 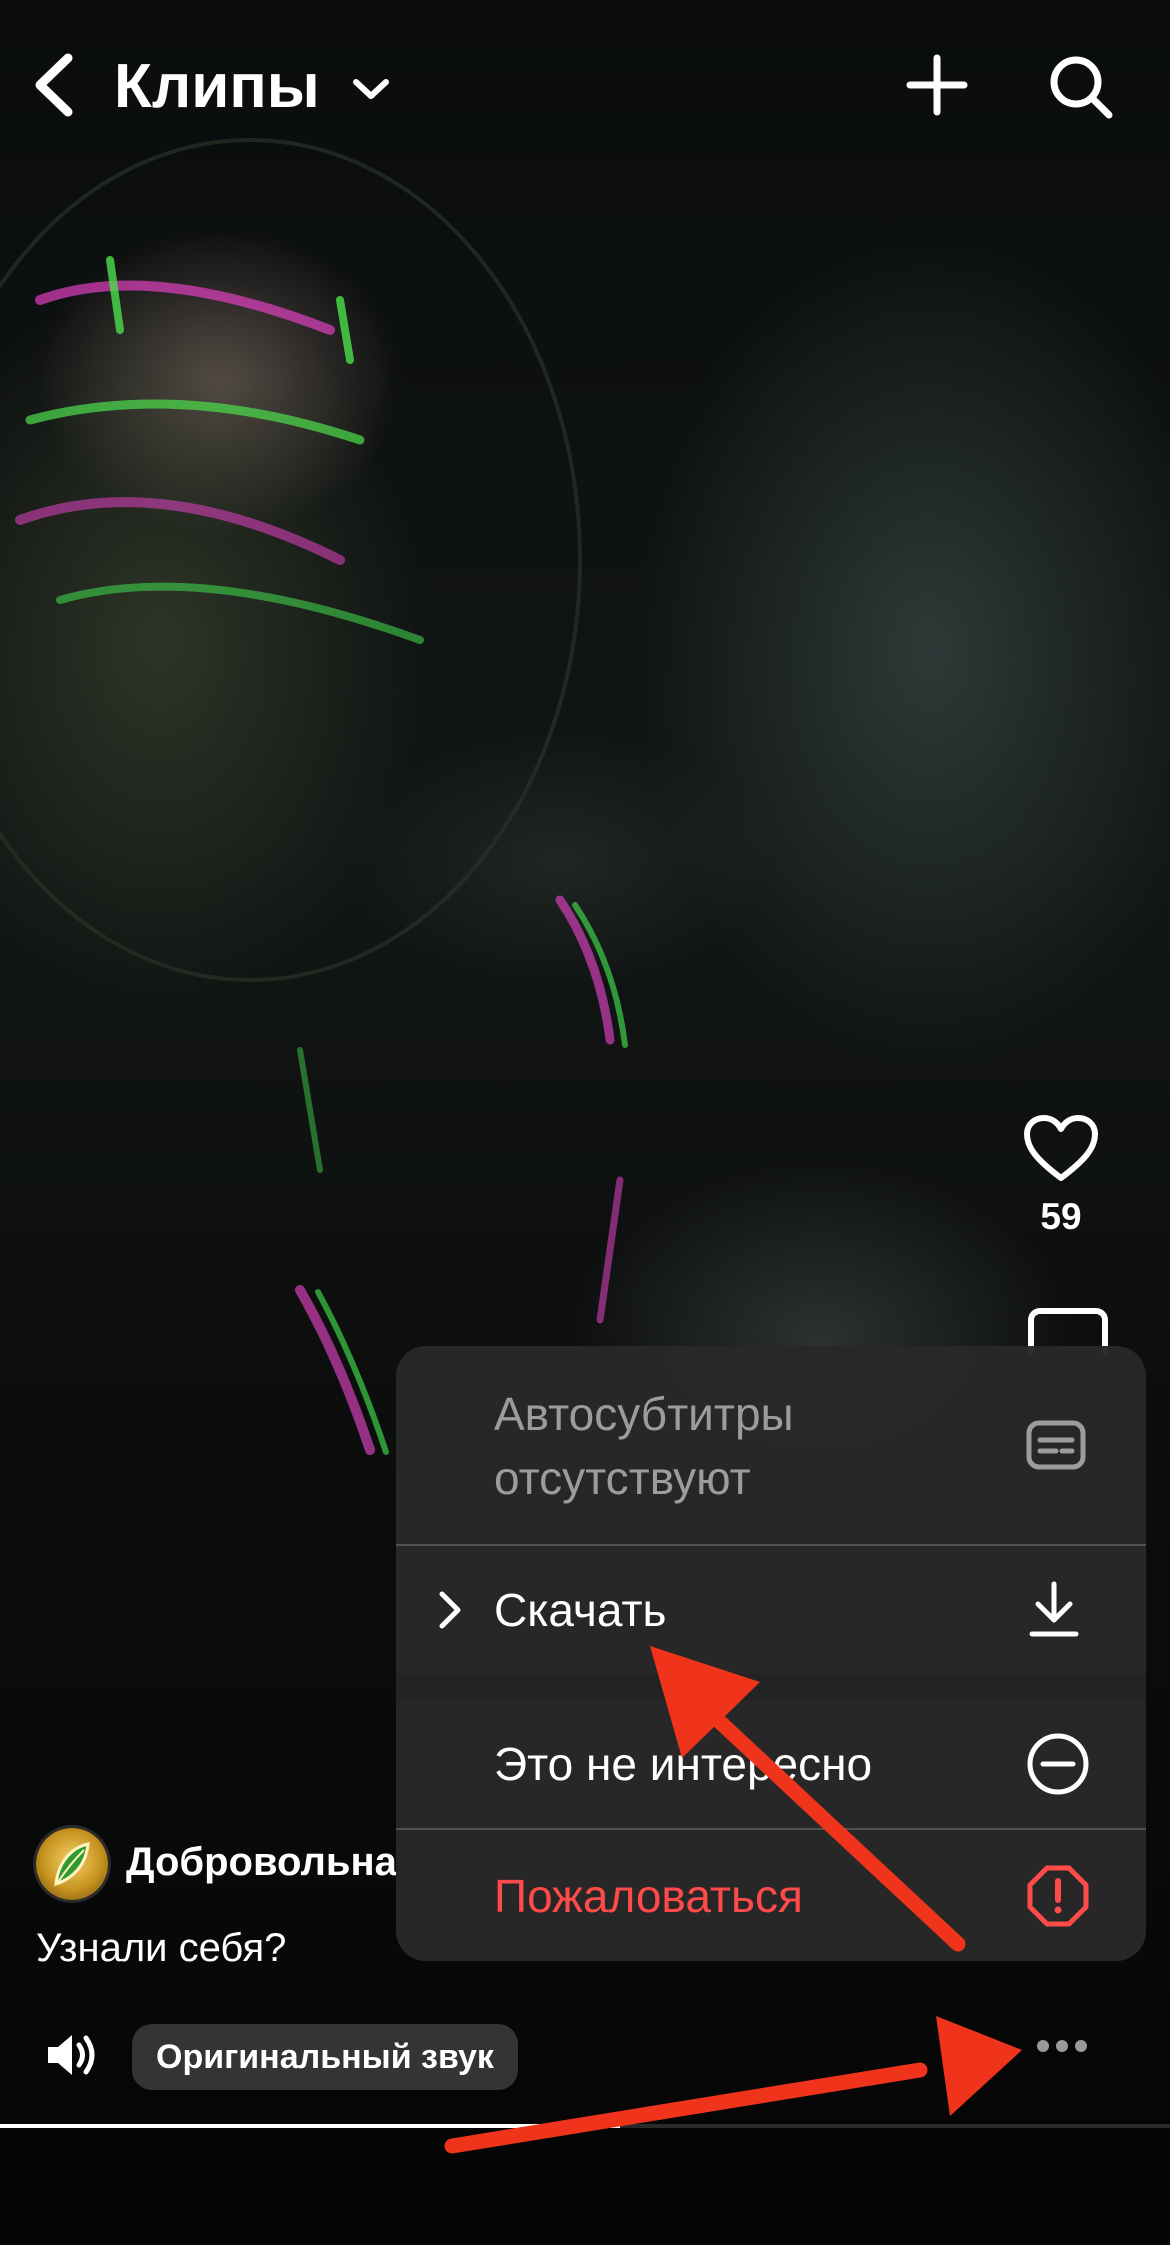 I want to click on menu-item-download: Скачать, so click(x=771, y=1610).